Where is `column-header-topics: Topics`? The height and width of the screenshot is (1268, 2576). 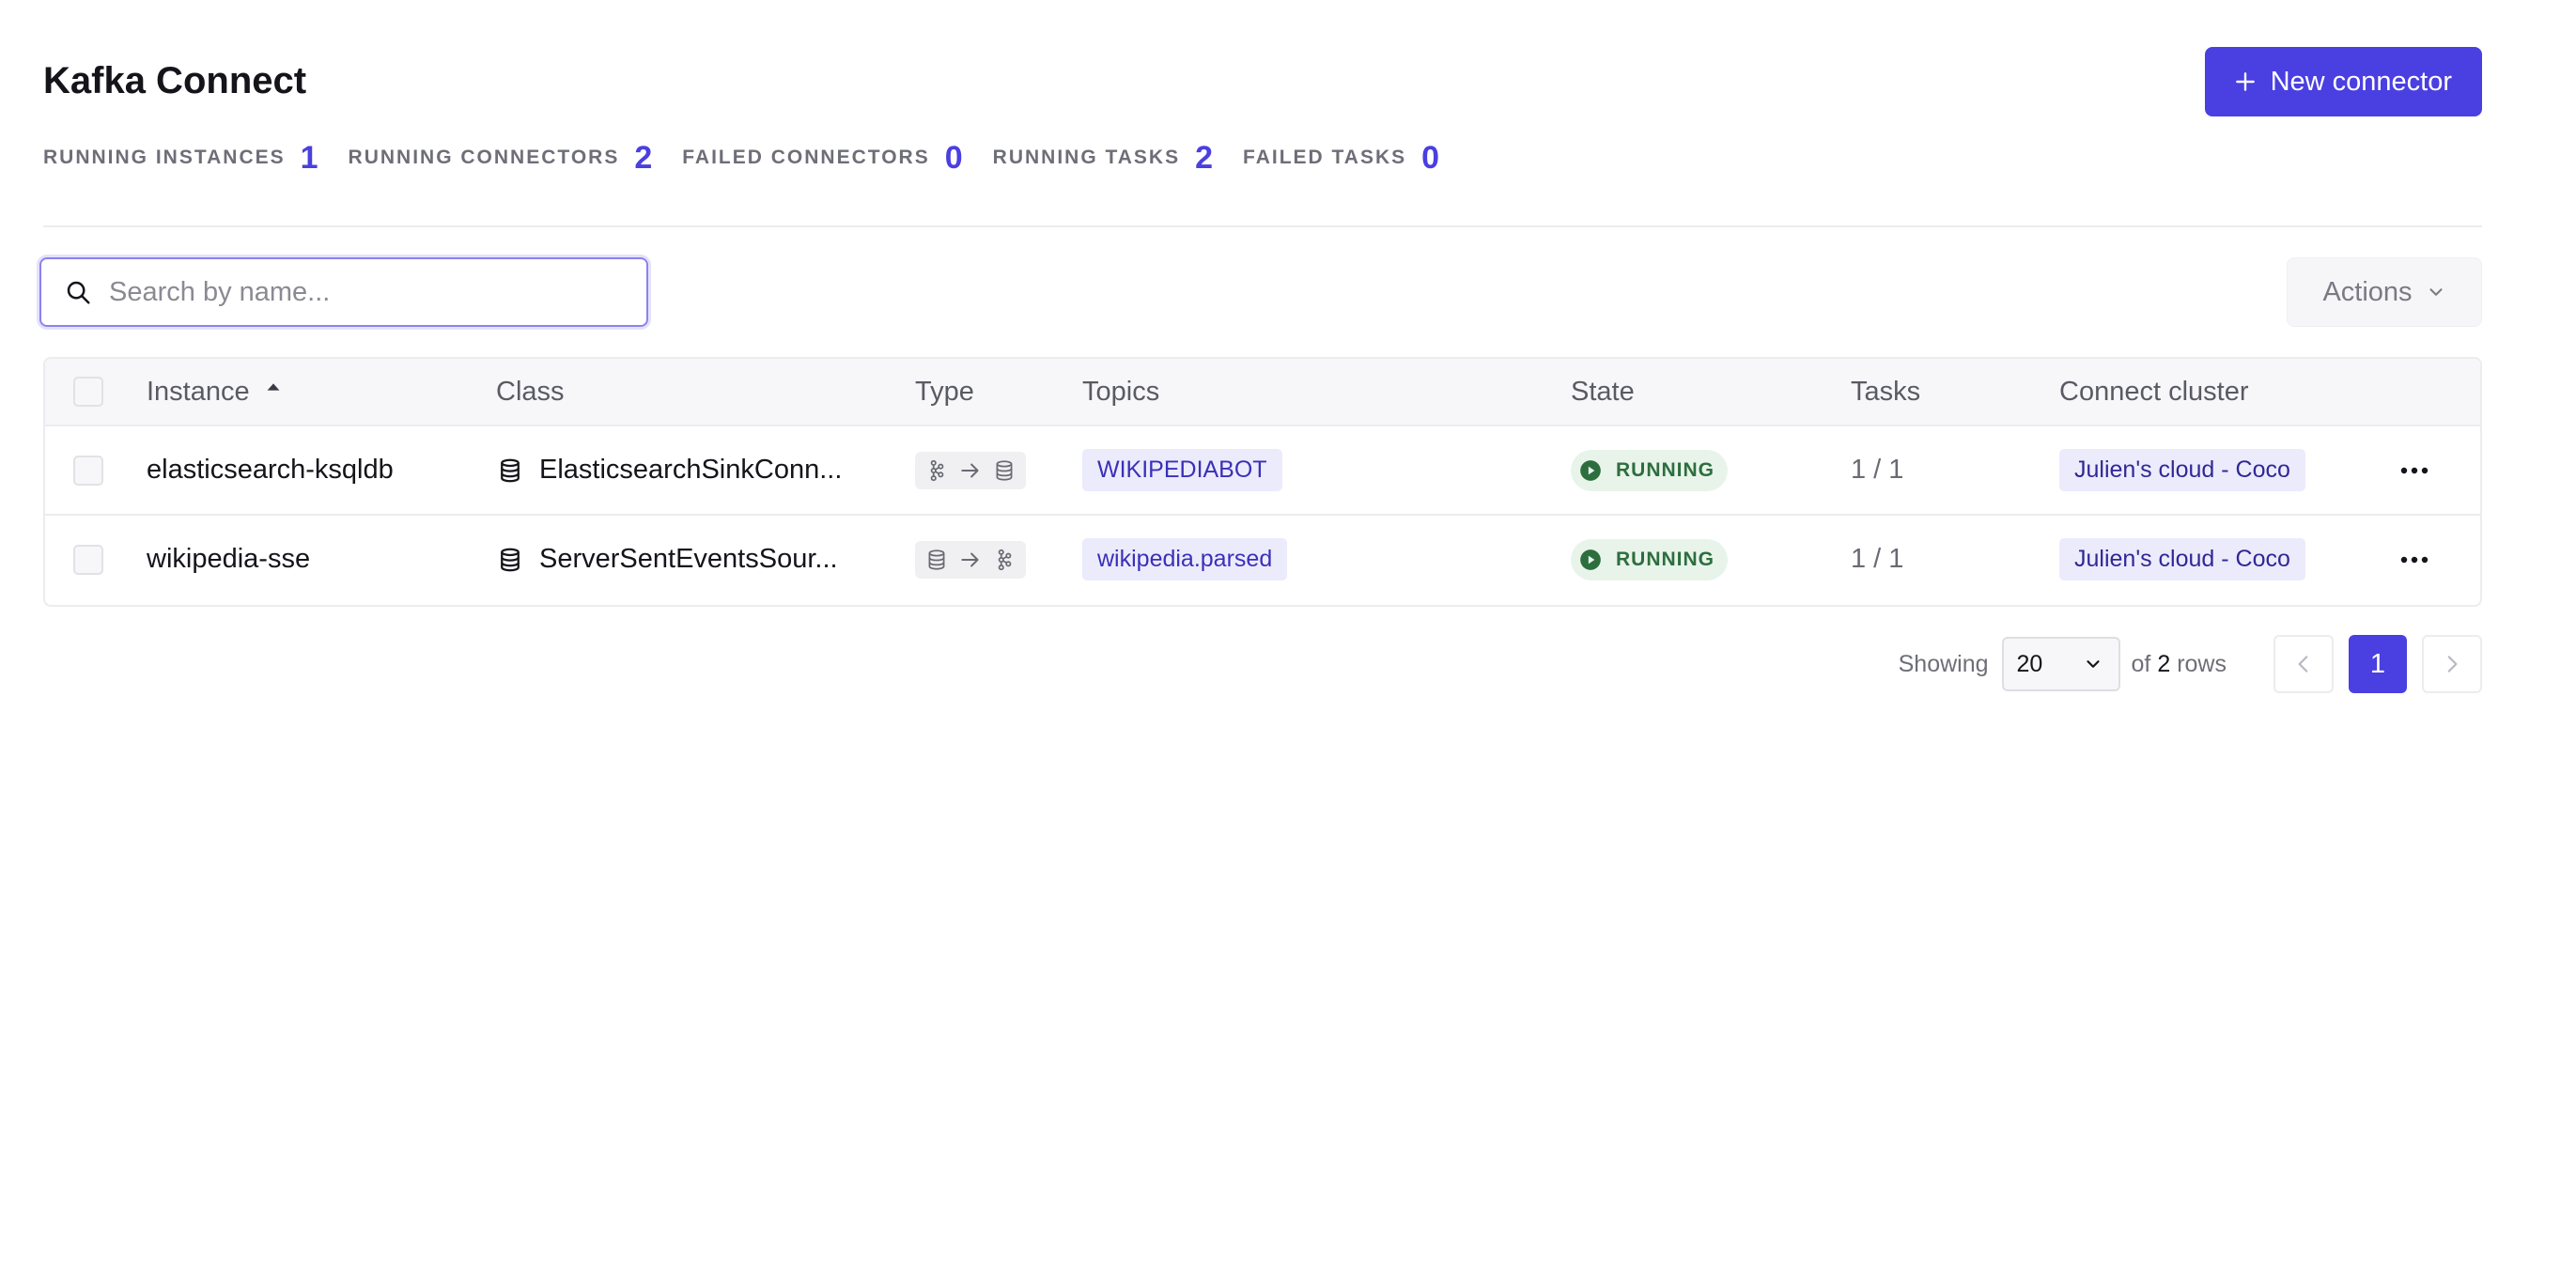
column-header-topics: Topics is located at coordinates (1120, 392).